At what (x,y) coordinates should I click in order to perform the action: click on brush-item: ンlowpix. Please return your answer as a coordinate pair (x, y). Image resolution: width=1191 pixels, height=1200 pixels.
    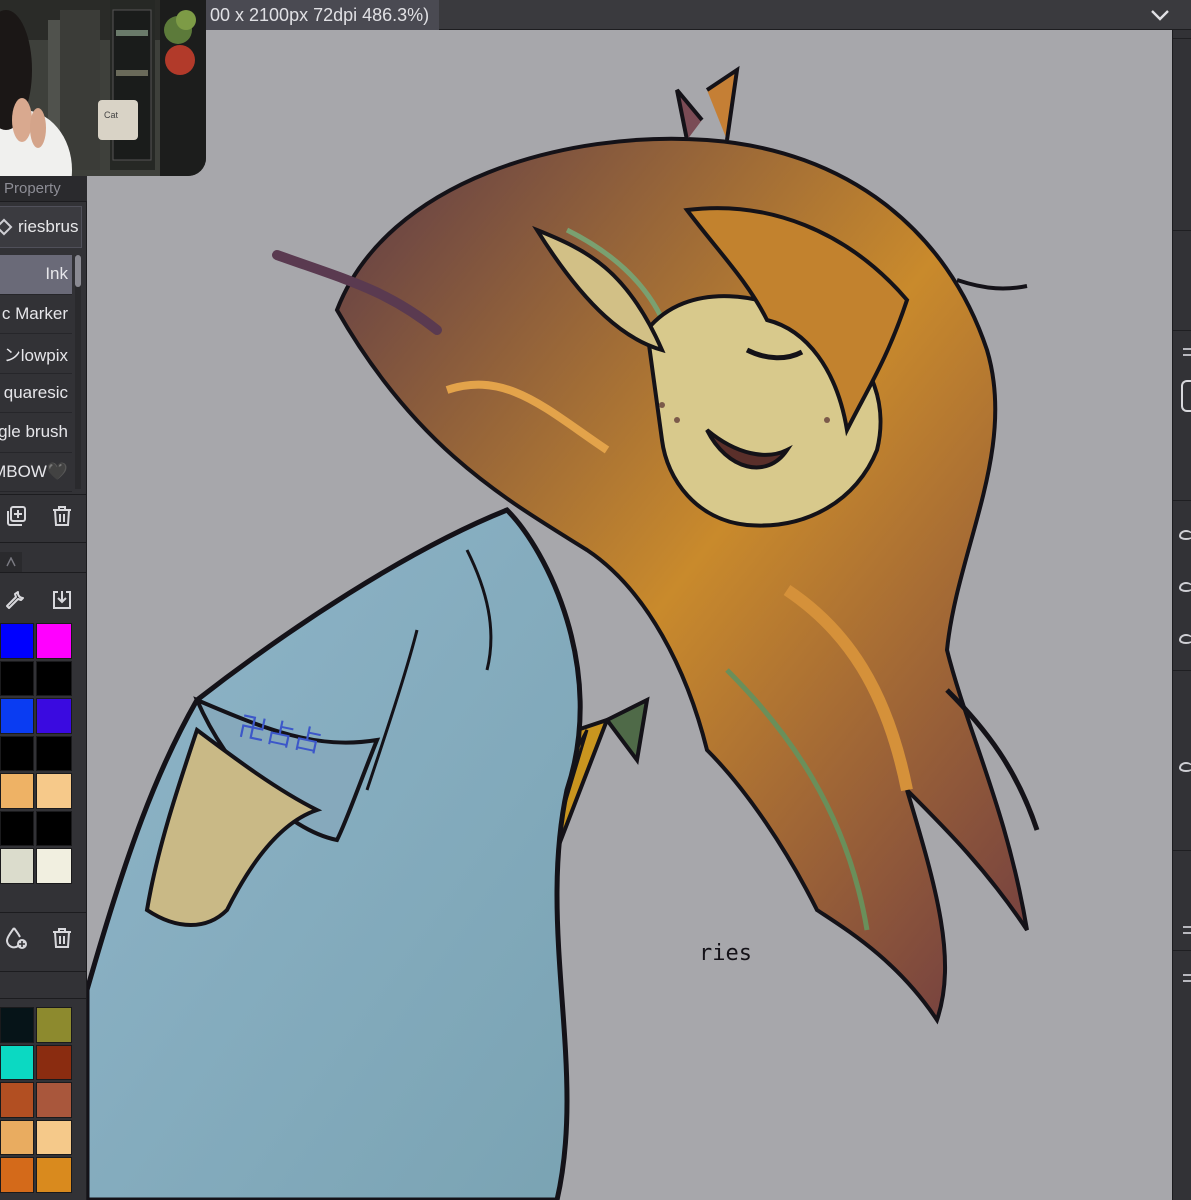
    Looking at the image, I should click on (36, 354).